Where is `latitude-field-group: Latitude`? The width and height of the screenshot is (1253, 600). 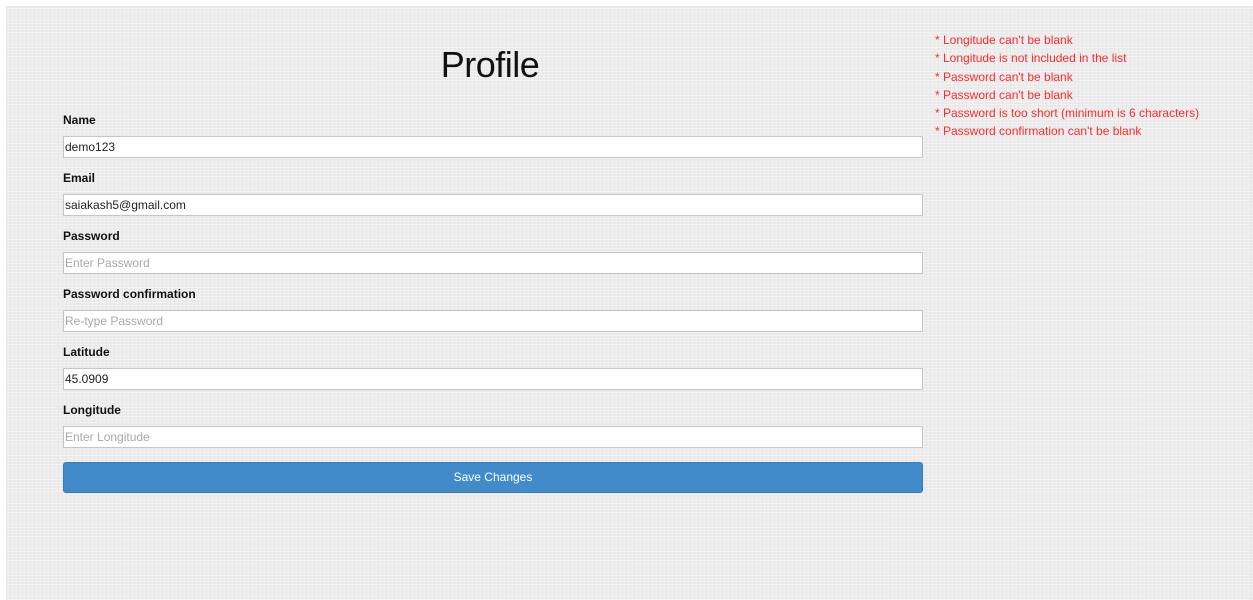 latitude-field-group: Latitude is located at coordinates (493, 367).